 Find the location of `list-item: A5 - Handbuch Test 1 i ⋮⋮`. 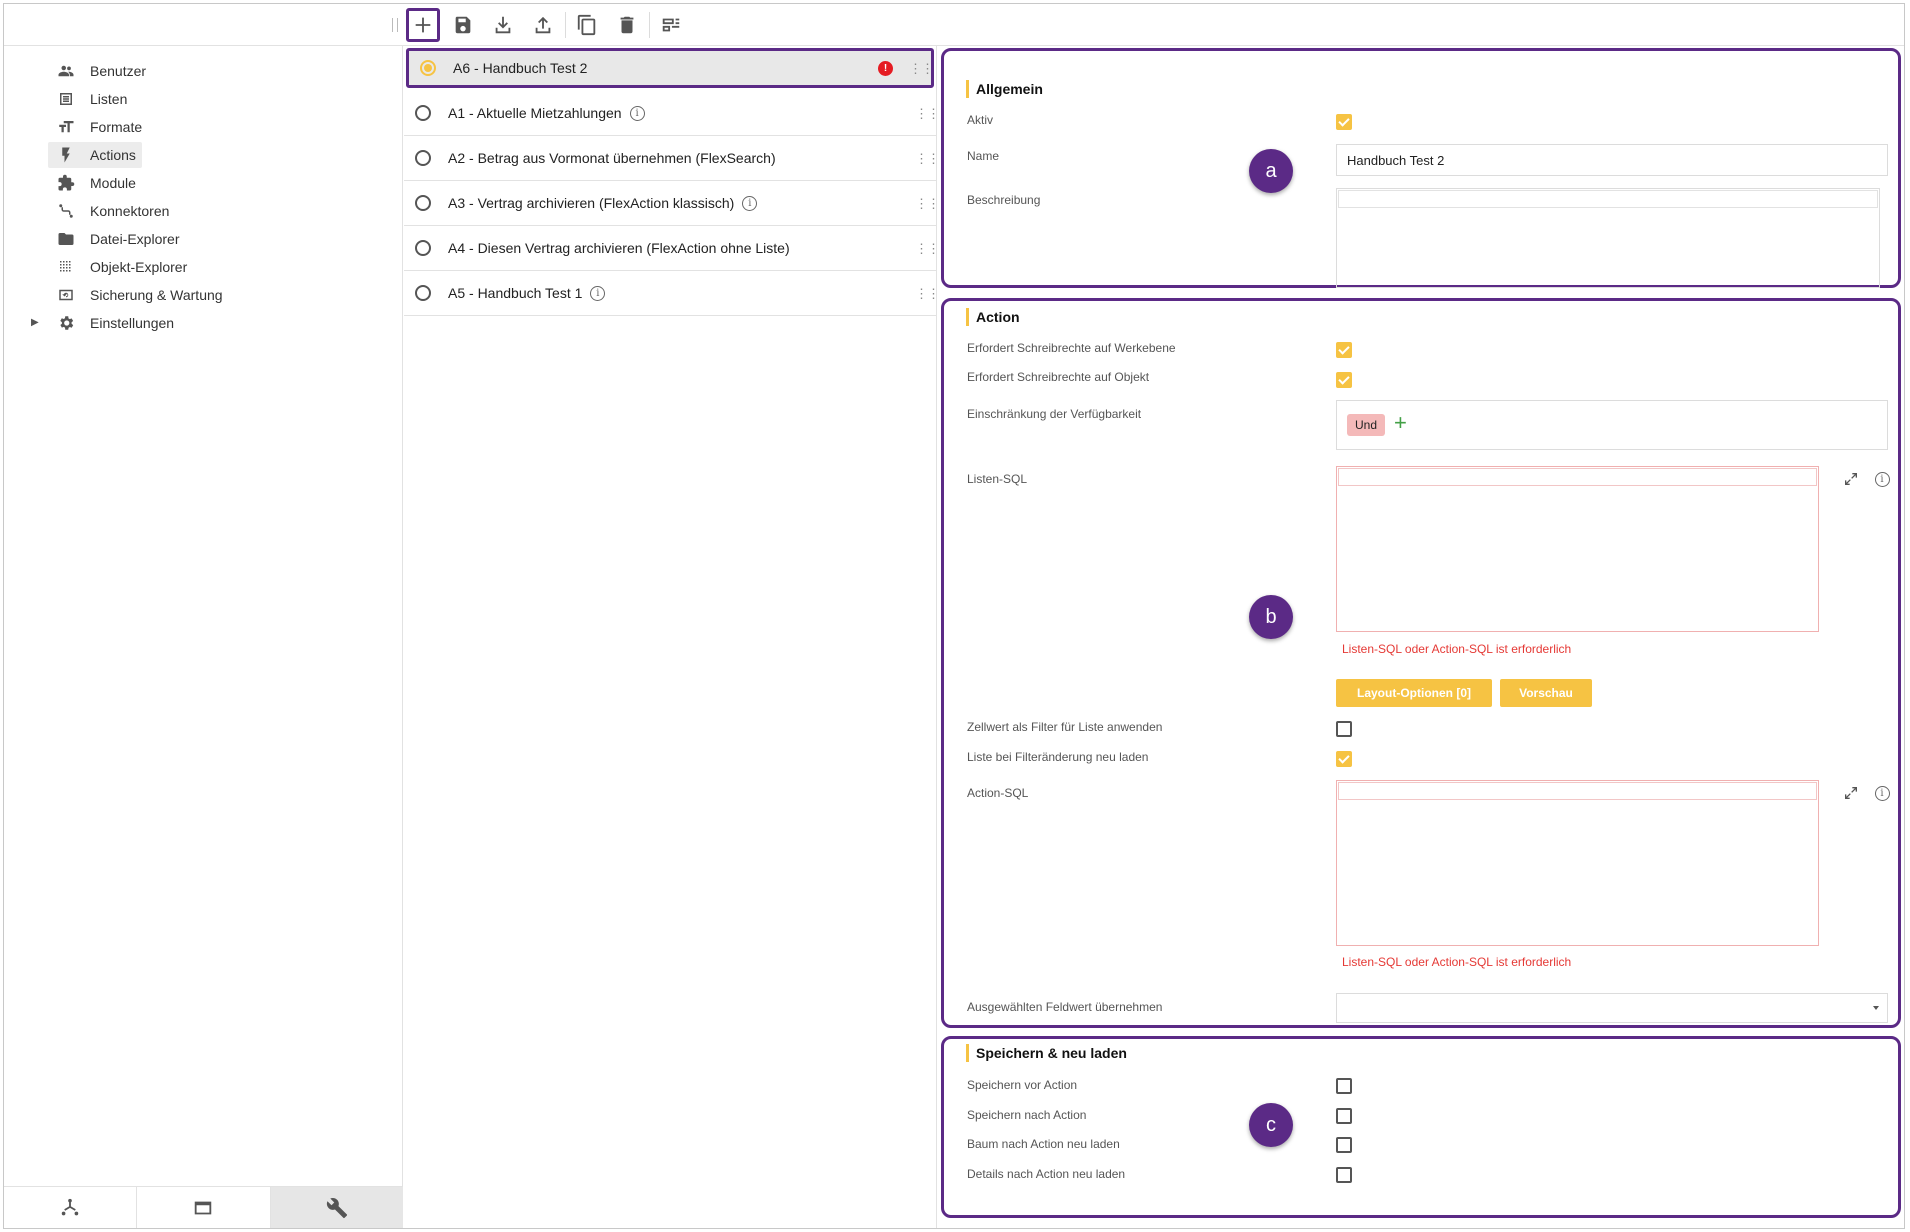

list-item: A5 - Handbuch Test 1 i ⋮⋮ is located at coordinates (672, 293).